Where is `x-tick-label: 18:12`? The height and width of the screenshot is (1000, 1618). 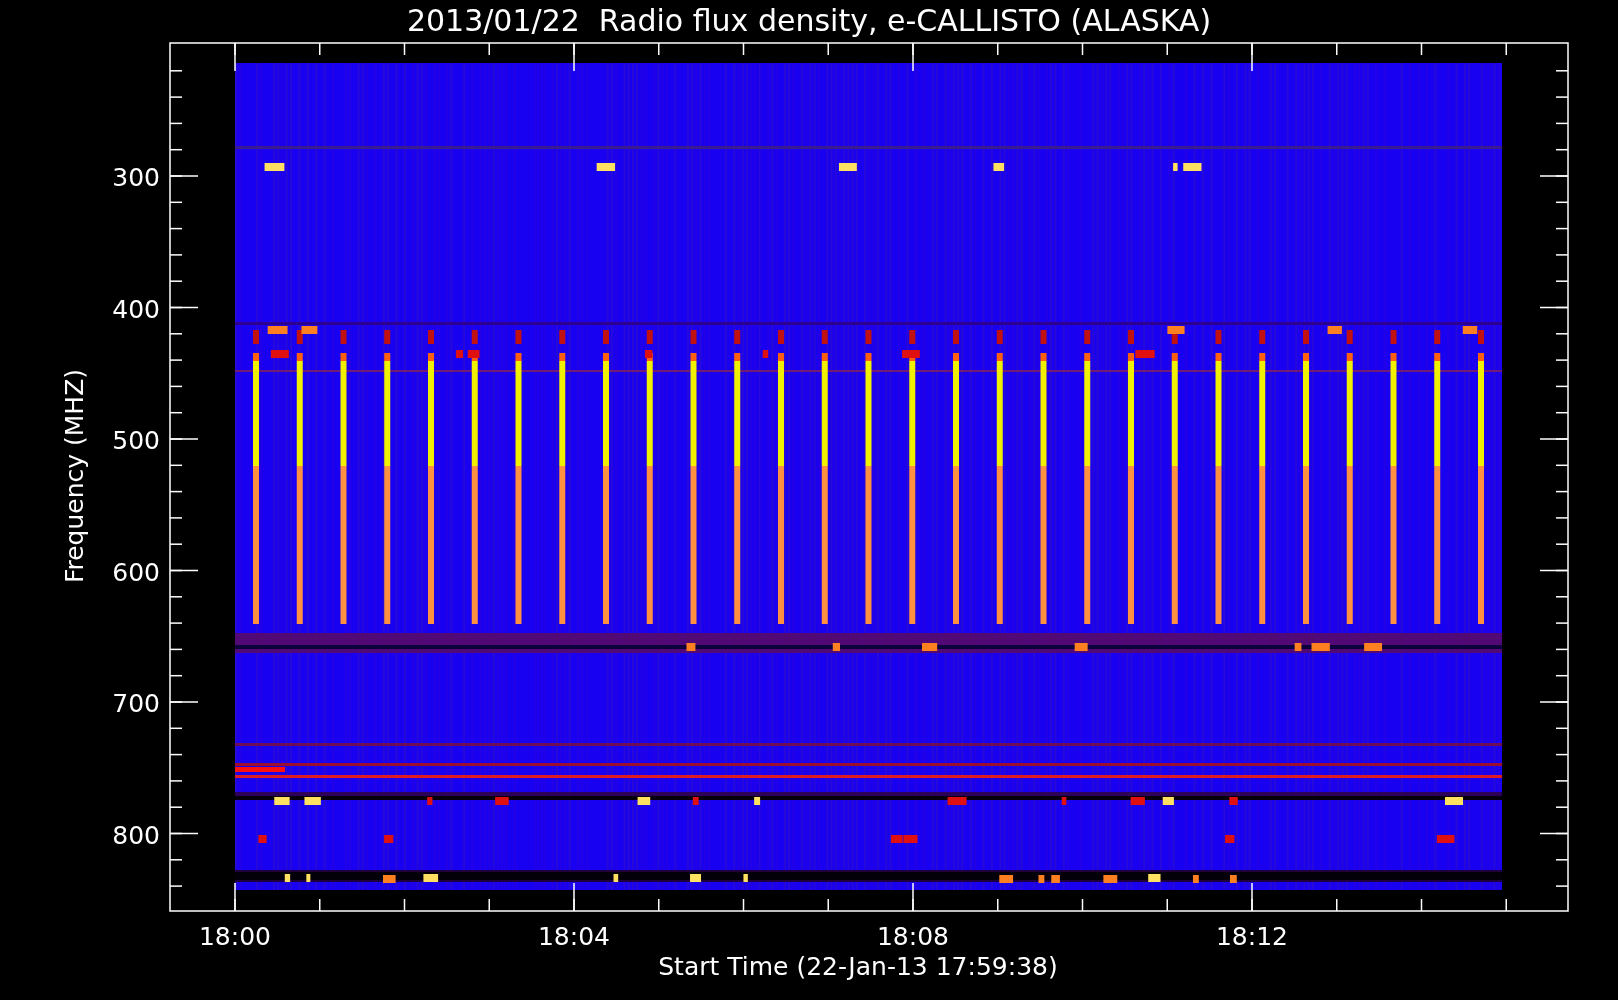
x-tick-label: 18:12 is located at coordinates (1252, 936).